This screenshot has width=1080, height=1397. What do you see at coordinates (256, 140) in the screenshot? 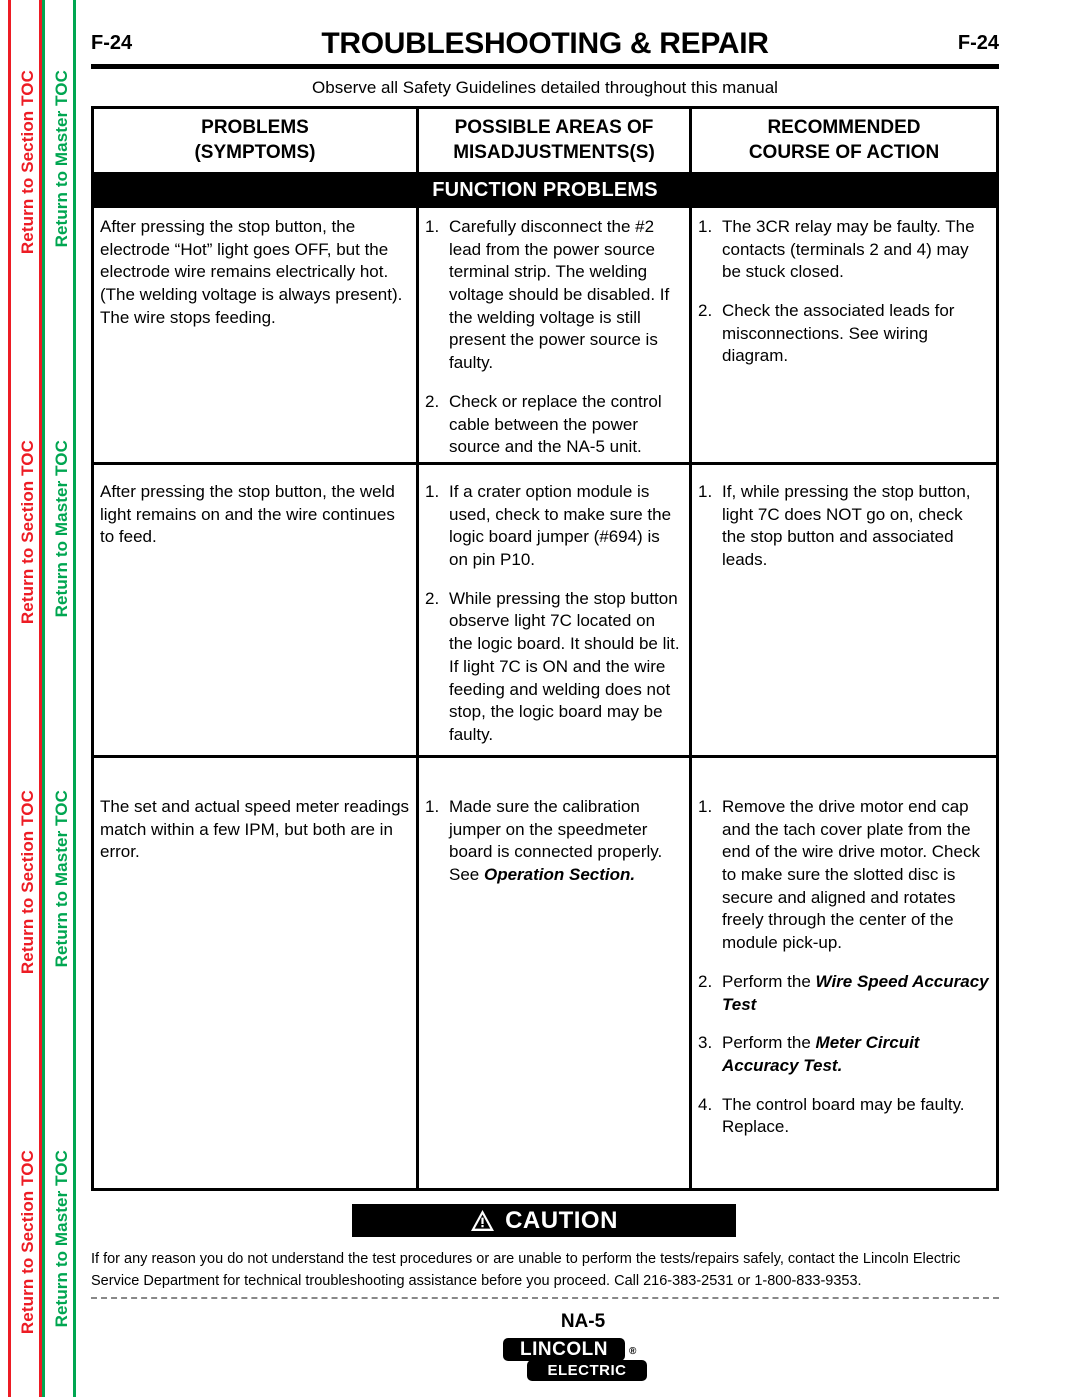
I see `column-header-problems: PROBLEMS (SYMPTOMS)` at bounding box center [256, 140].